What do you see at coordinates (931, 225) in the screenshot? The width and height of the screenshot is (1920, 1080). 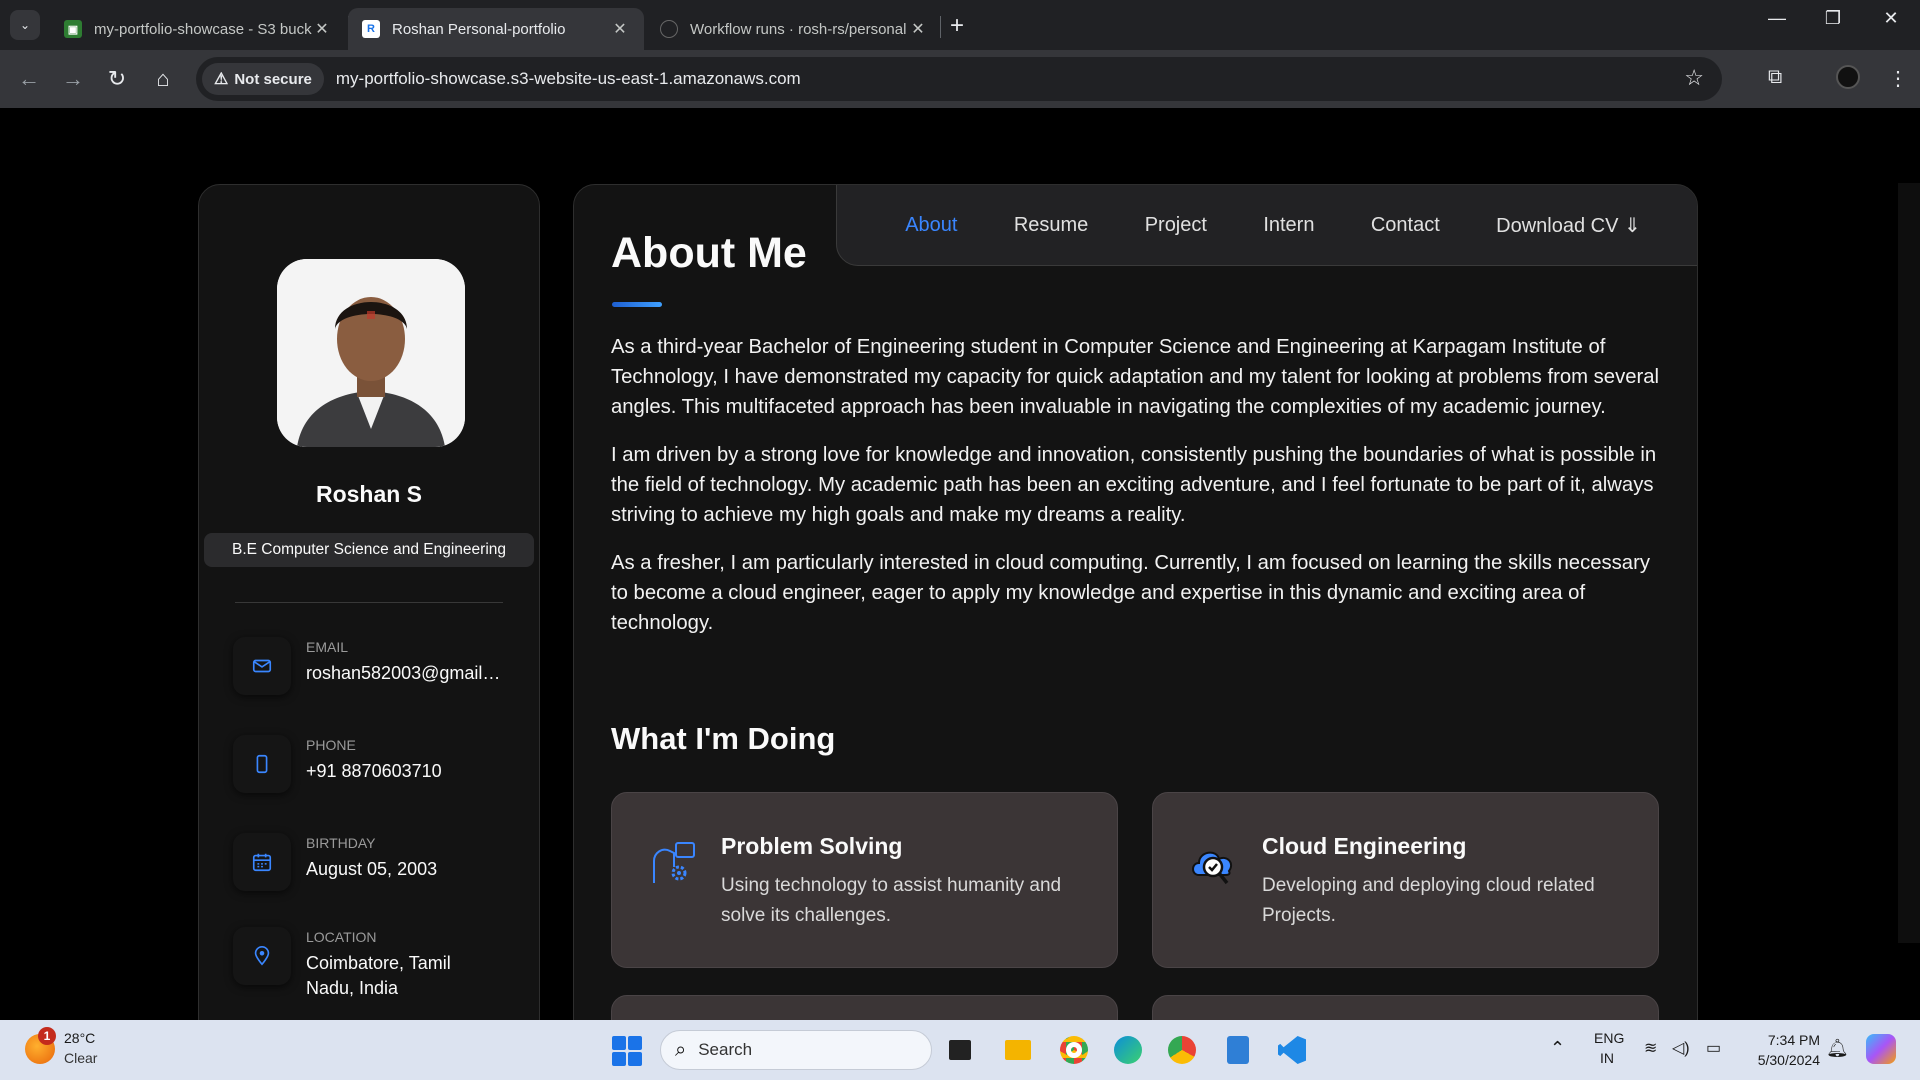 I see `nav-about: About` at bounding box center [931, 225].